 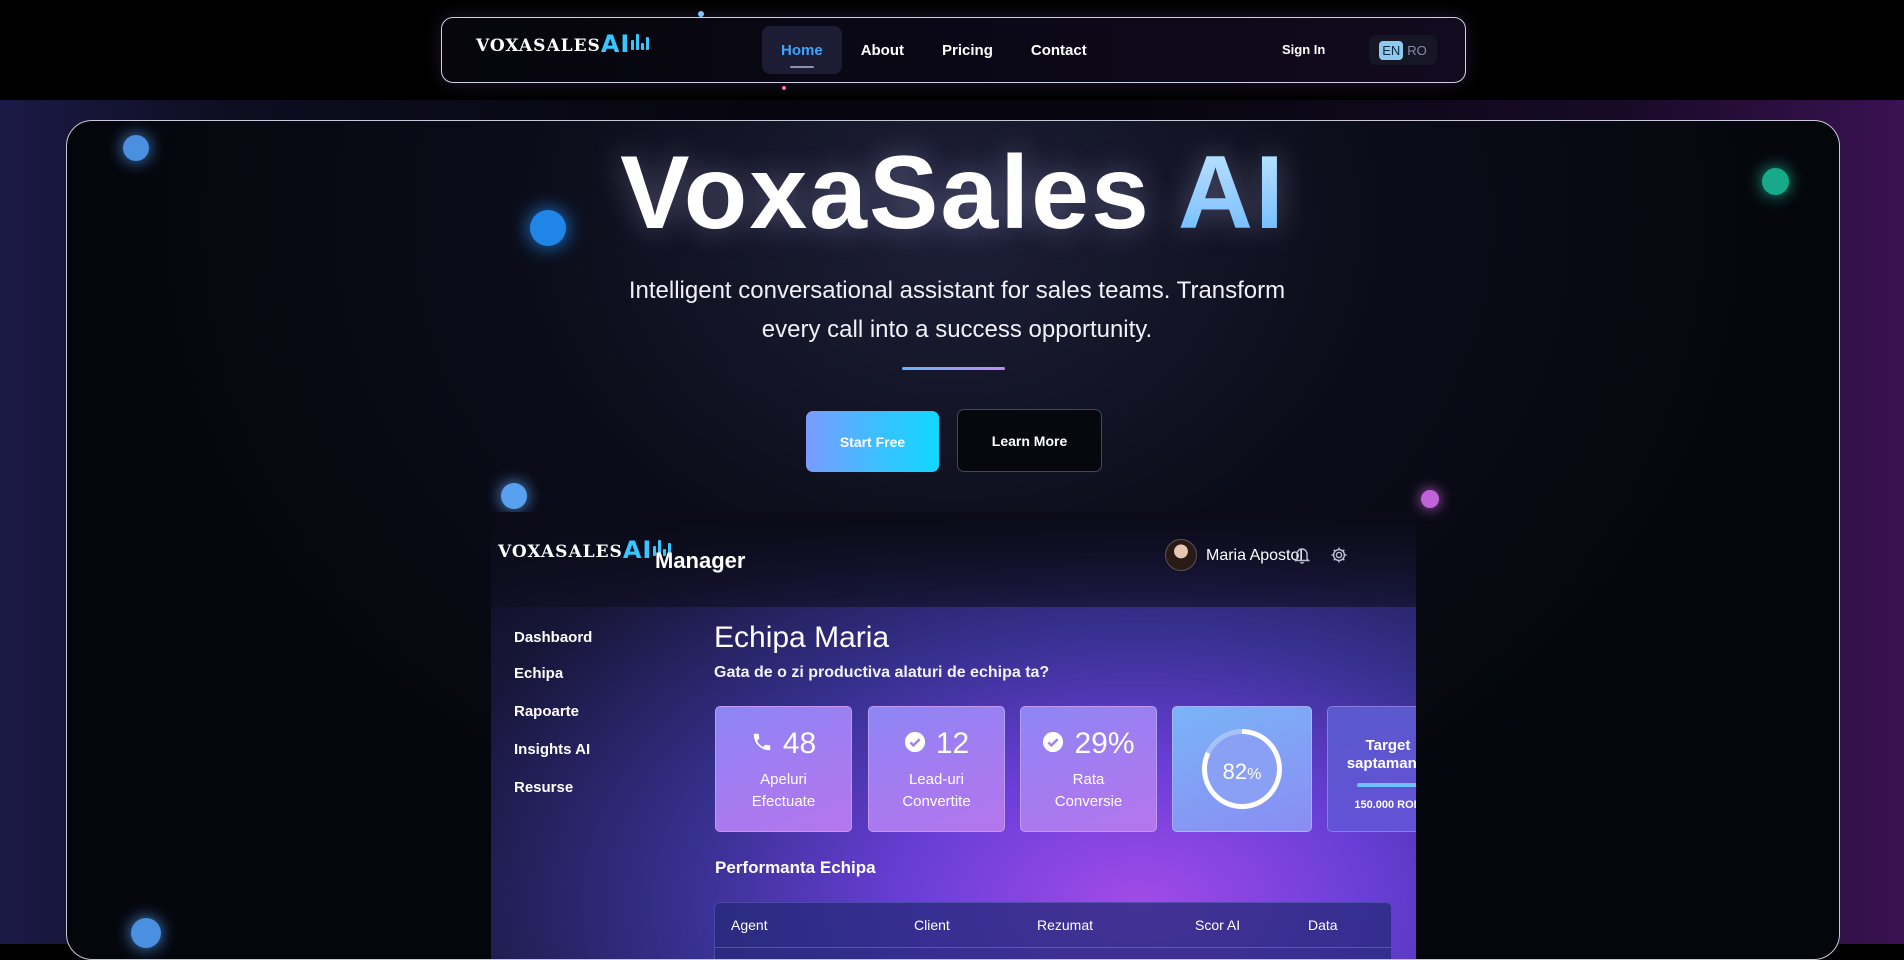 What do you see at coordinates (1339, 557) in the screenshot?
I see `gear-icon` at bounding box center [1339, 557].